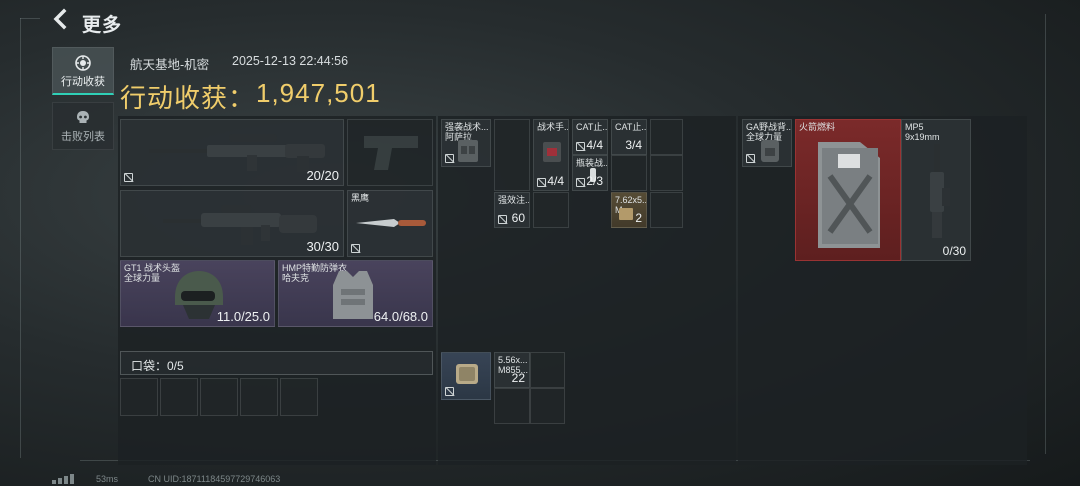 This screenshot has height=486, width=1080. I want to click on rig-item-2: CAT止... 4/4, so click(590, 137).